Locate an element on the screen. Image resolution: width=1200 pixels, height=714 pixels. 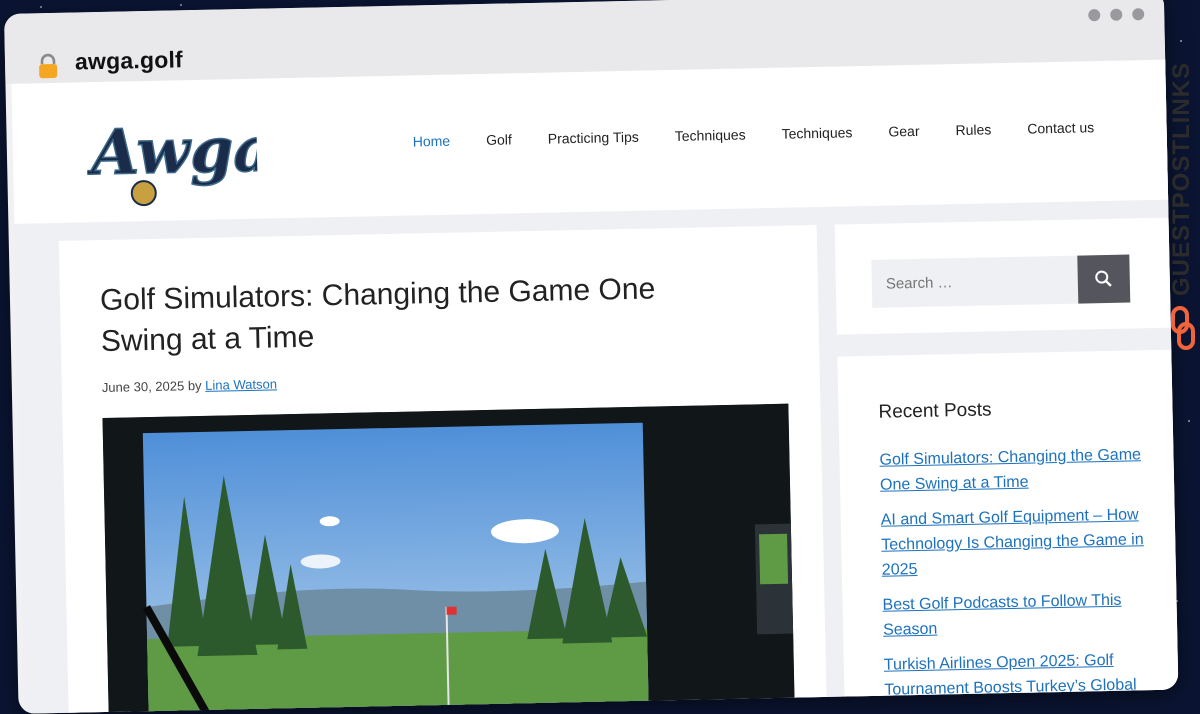
nav-home: Home is located at coordinates (432, 141).